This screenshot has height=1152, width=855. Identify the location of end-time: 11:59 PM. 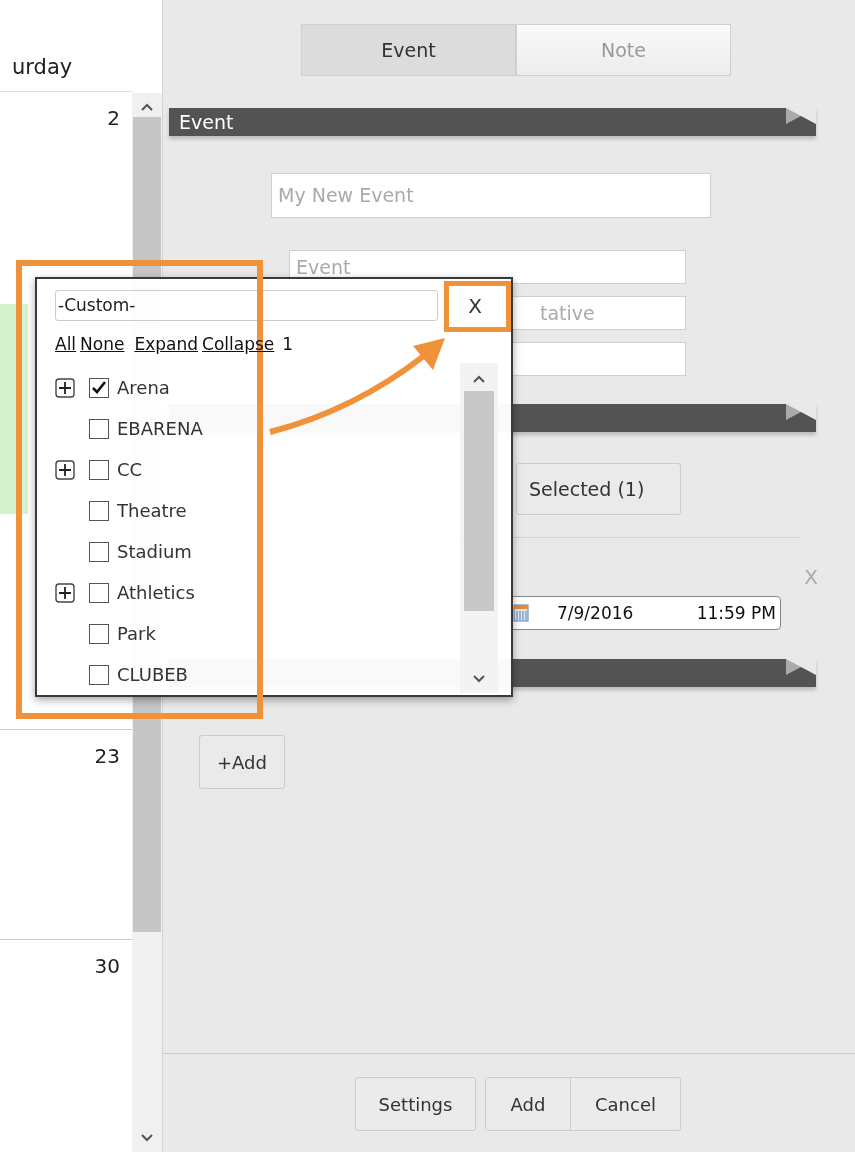
(736, 613).